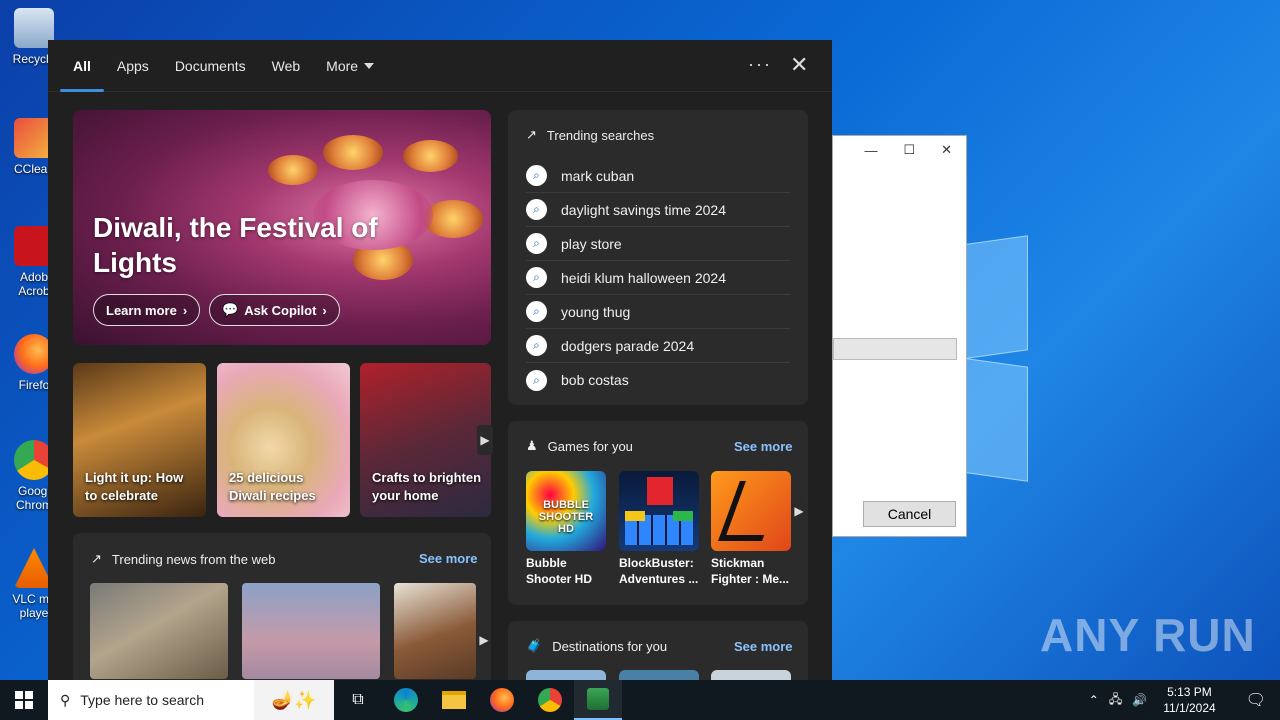 This screenshot has height=720, width=1280. What do you see at coordinates (763, 646) in the screenshot?
I see `destinations-see-more-link: See more` at bounding box center [763, 646].